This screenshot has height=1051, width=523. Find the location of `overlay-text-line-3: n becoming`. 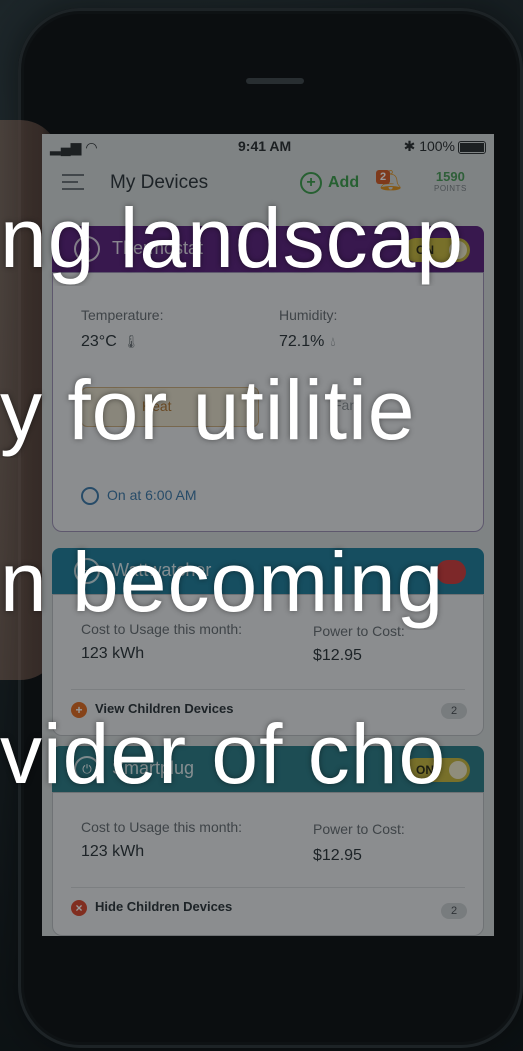

overlay-text-line-3: n becoming is located at coordinates (222, 582).